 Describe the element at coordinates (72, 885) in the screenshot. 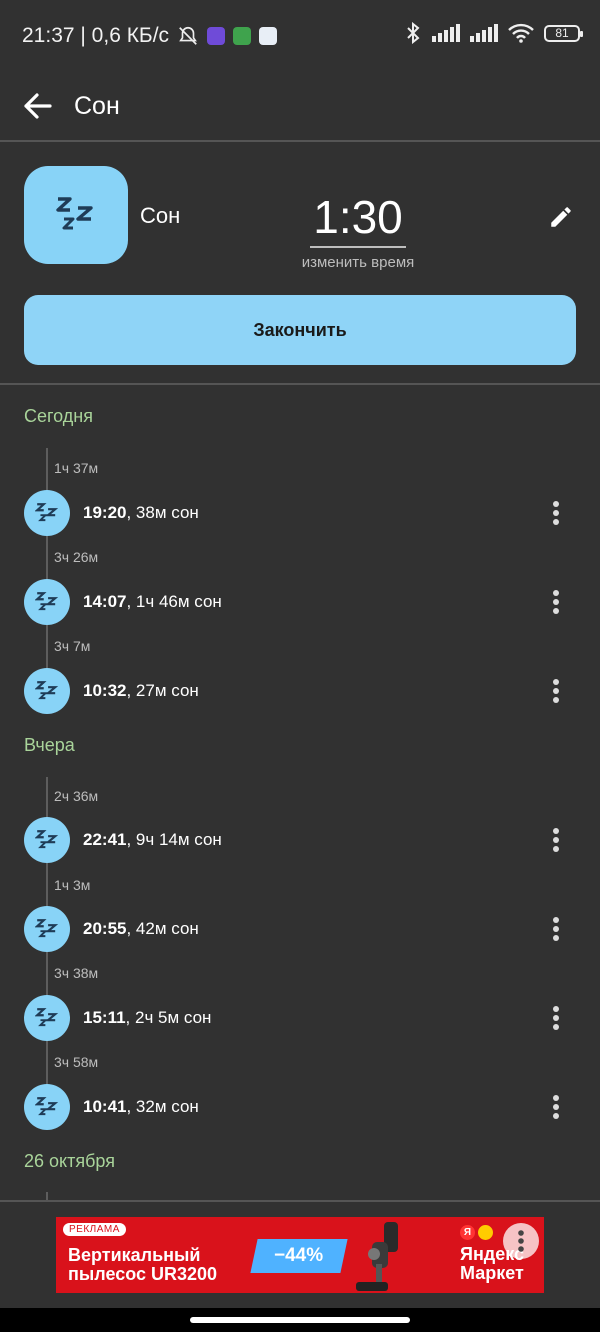

I see `gap-label: 1ч 3м` at that location.